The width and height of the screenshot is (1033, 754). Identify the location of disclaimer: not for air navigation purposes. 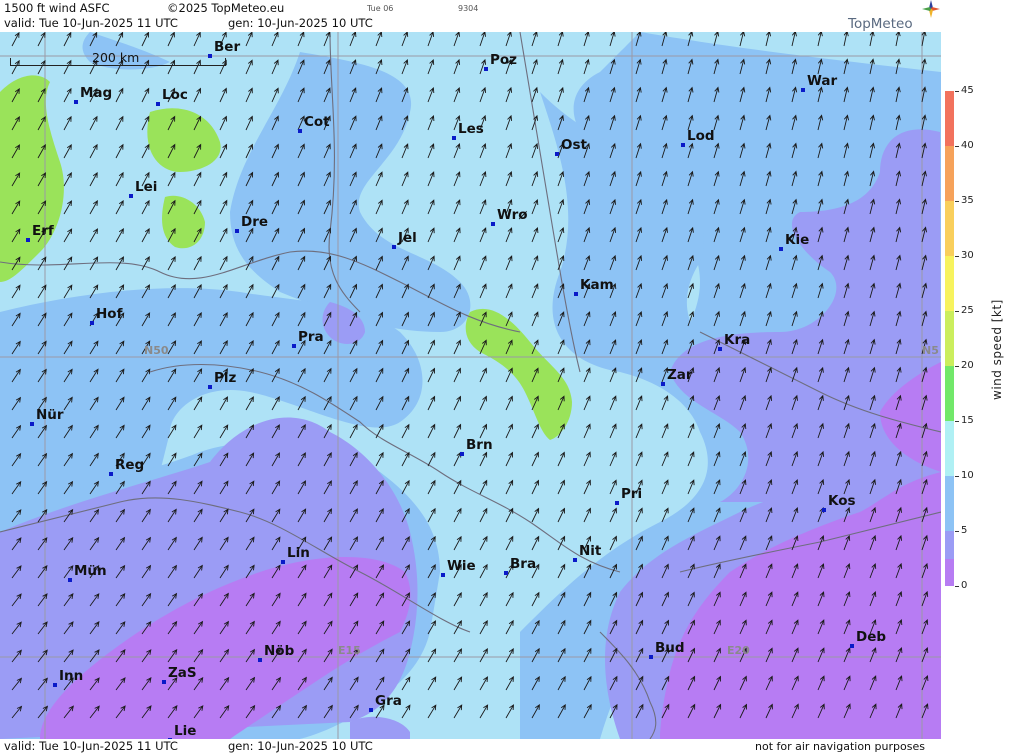
(840, 746).